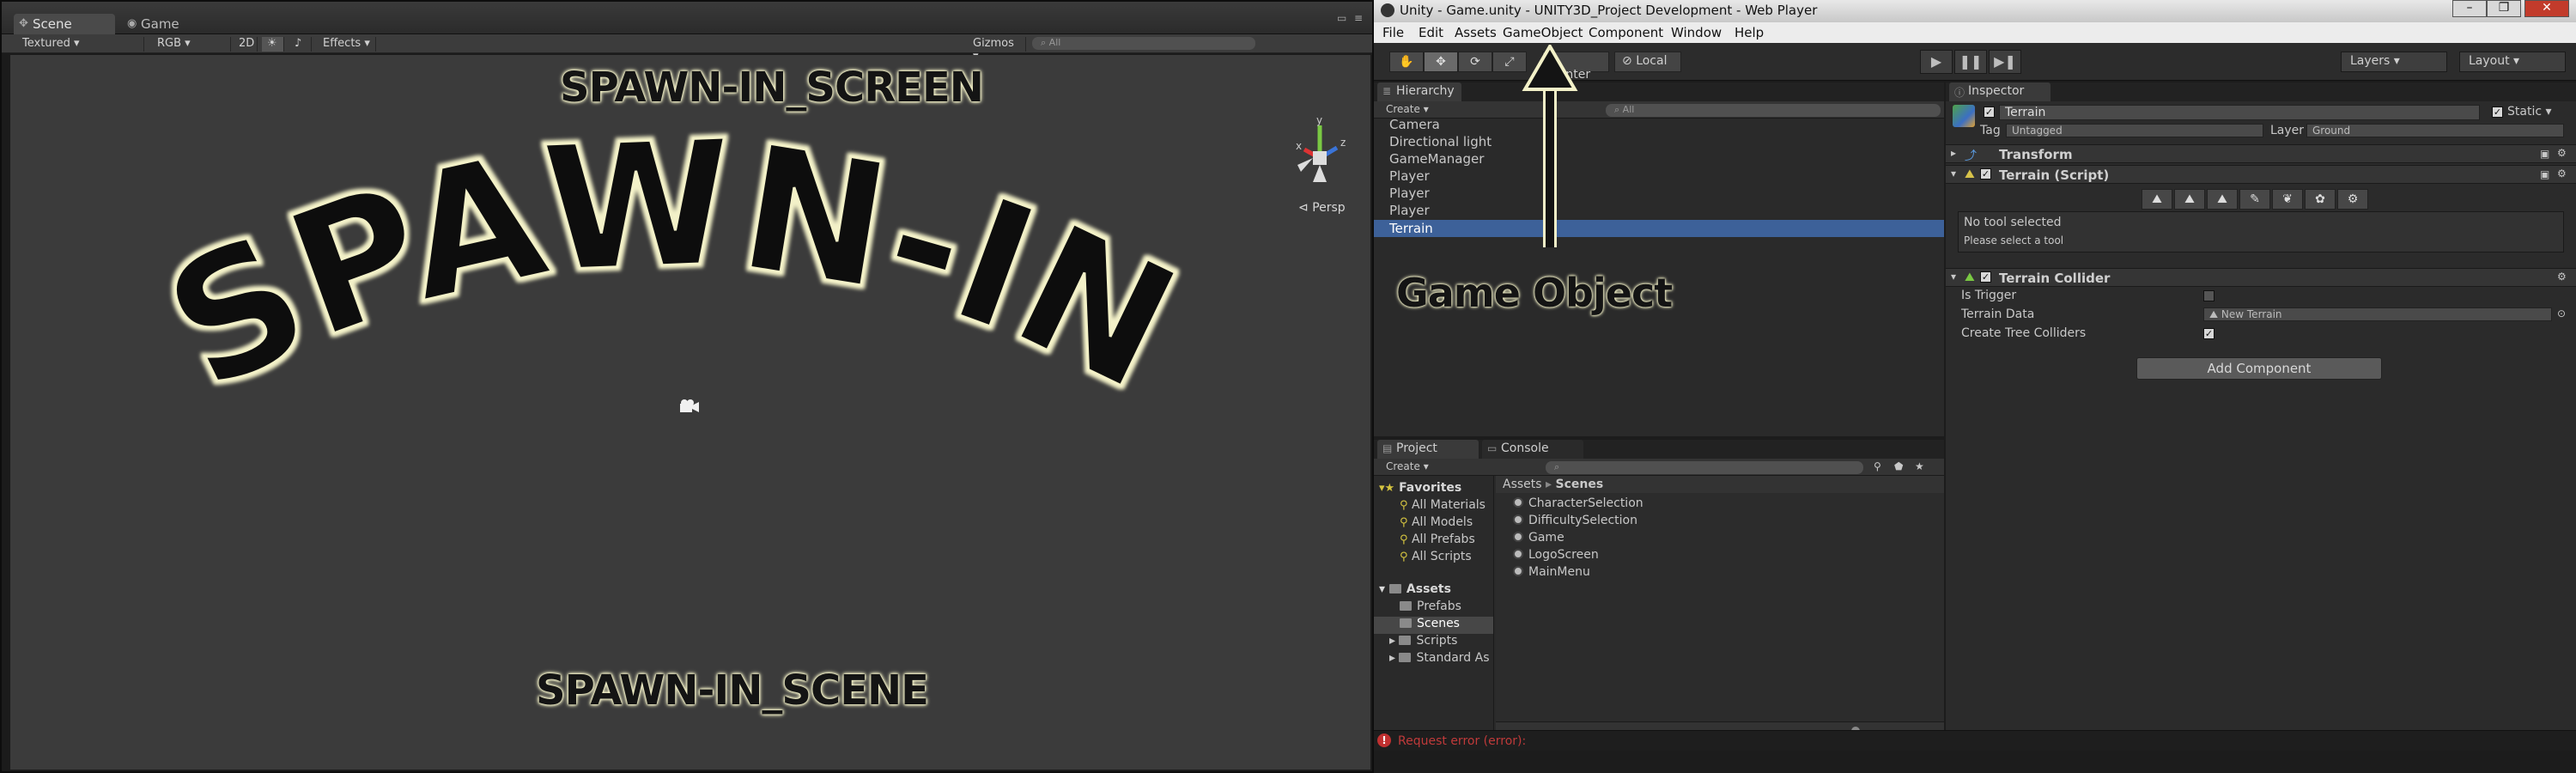 This screenshot has width=2576, height=773. I want to click on scene-file-item: DifficultySelection, so click(1575, 520).